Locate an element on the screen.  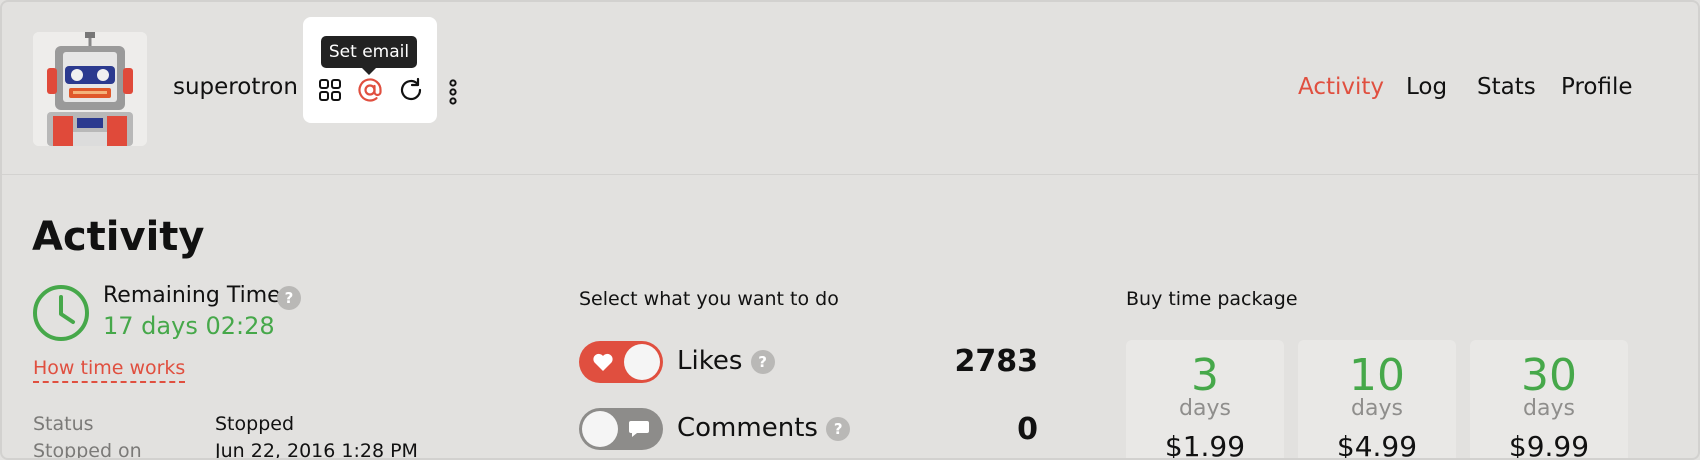
likes-label: Likes ? is located at coordinates (726, 361).